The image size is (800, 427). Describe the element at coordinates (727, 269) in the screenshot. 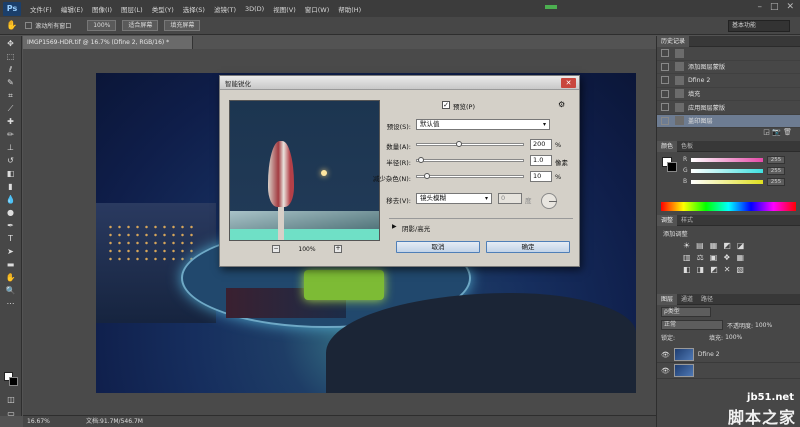

I see `selective-color-icon: ✕` at that location.